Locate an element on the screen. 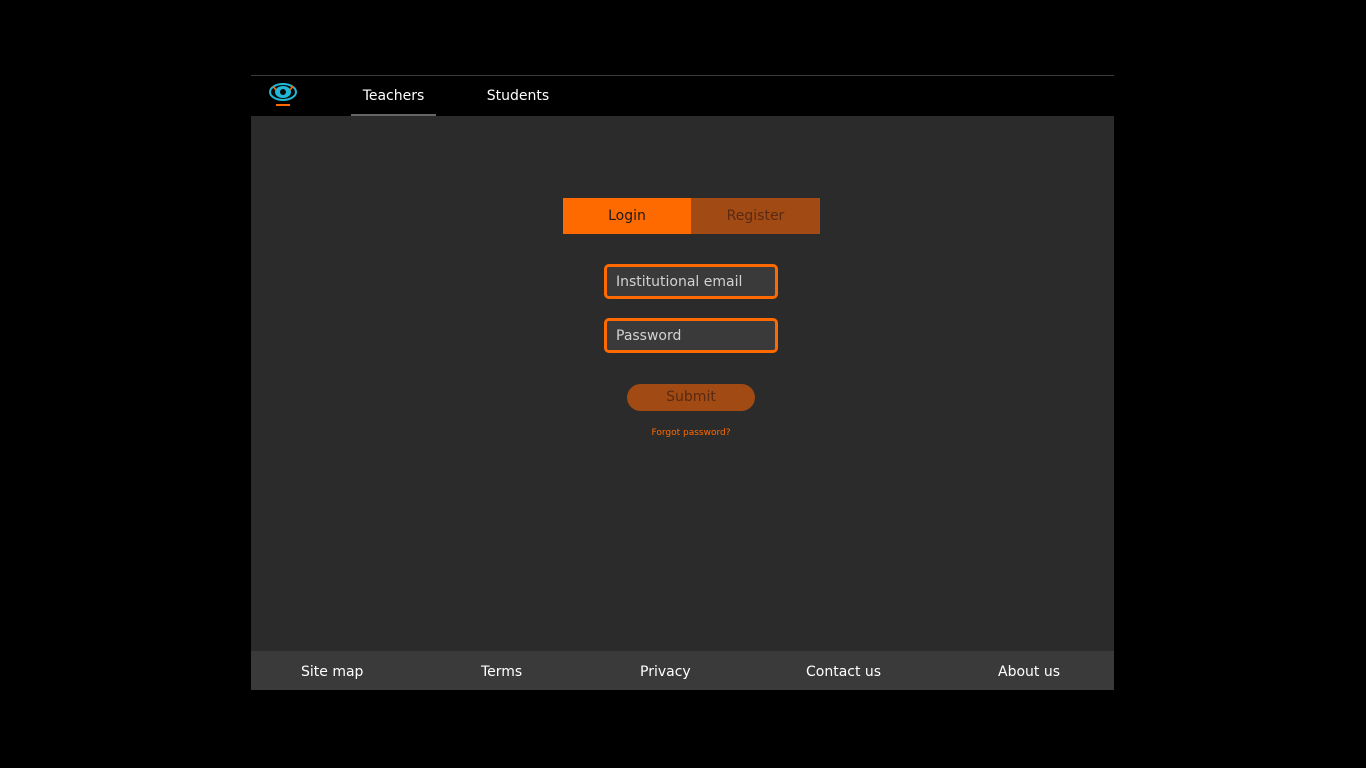 This screenshot has height=768, width=1366. login-tab-button: Login is located at coordinates (627, 216).